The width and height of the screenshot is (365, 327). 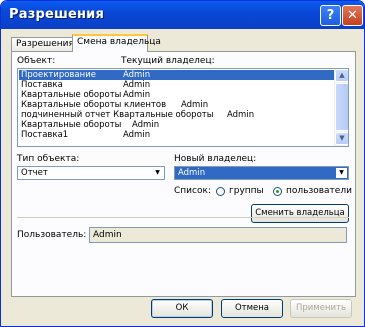 I want to click on apply-button: Применить, so click(x=321, y=308).